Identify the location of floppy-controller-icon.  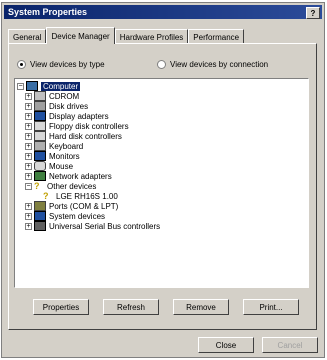
(40, 126).